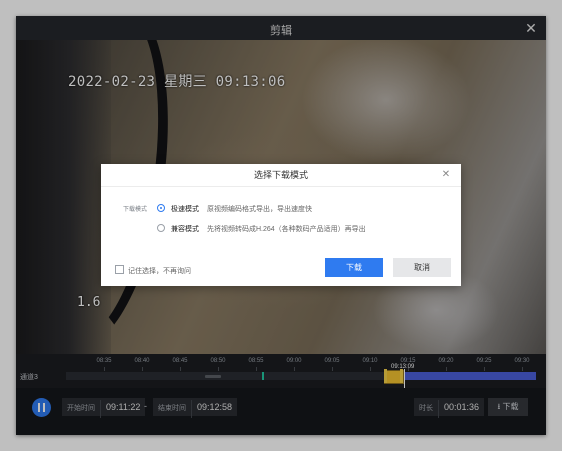 The image size is (562, 451). What do you see at coordinates (185, 229) in the screenshot?
I see `option-name: 兼容模式` at bounding box center [185, 229].